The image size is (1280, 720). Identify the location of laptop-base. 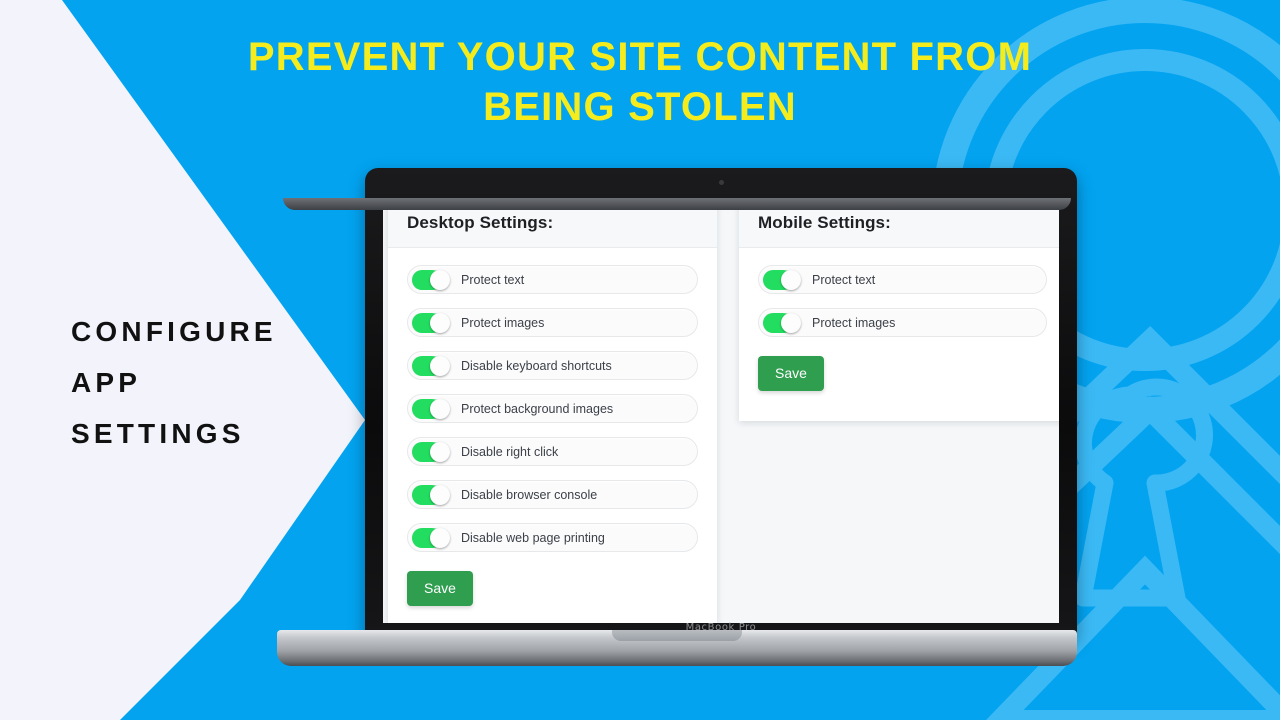
(677, 648).